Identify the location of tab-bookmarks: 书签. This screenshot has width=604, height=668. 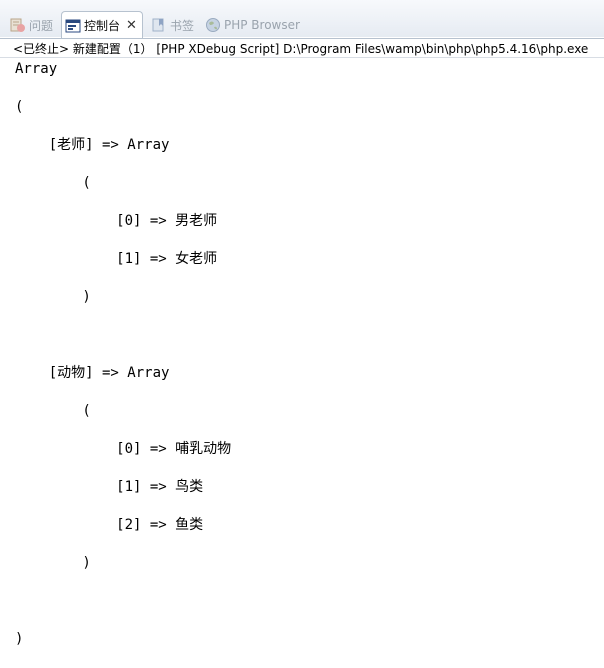
(172, 25).